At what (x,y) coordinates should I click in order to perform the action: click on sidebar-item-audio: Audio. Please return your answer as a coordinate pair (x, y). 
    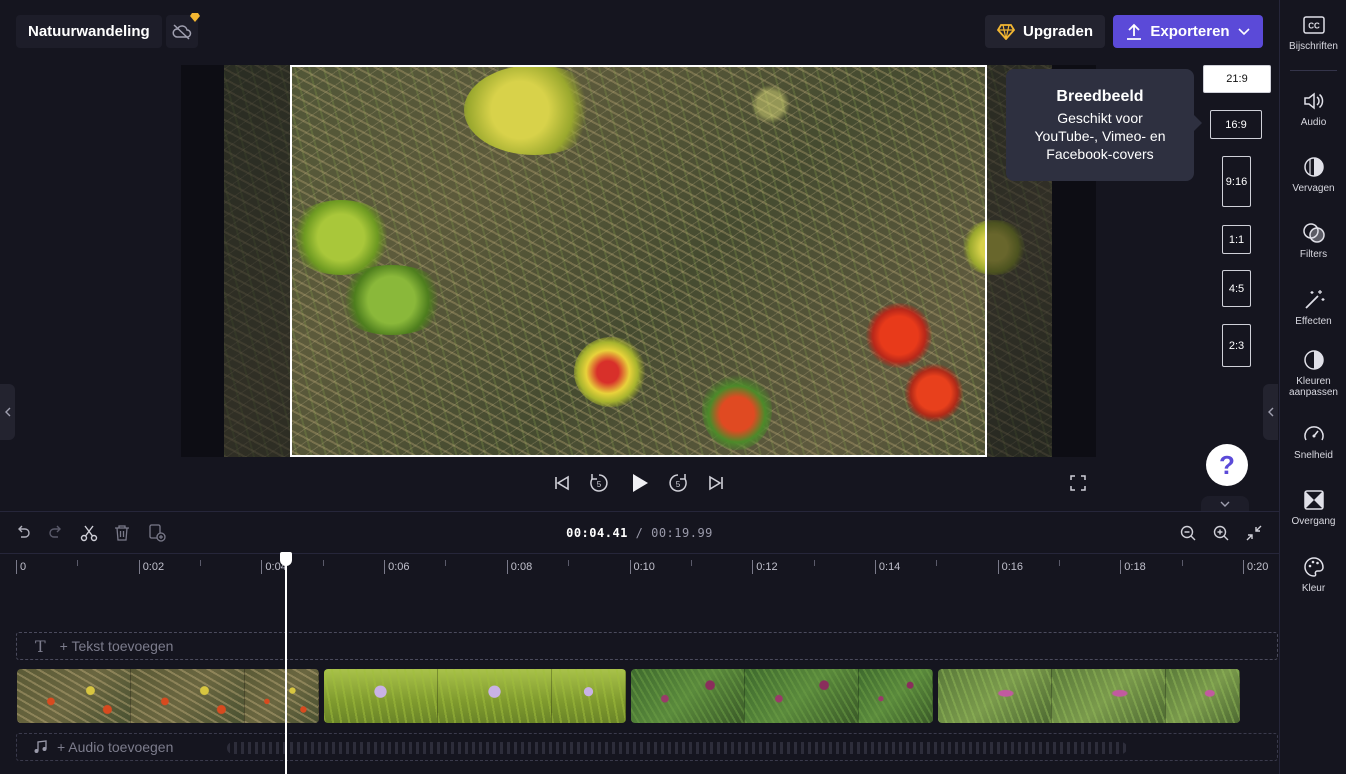
    Looking at the image, I should click on (1313, 108).